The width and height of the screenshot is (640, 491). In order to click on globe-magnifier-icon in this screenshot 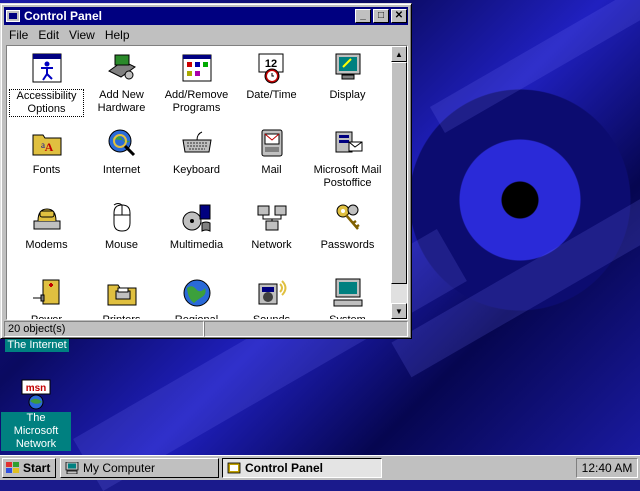, I will do `click(121, 143)`.